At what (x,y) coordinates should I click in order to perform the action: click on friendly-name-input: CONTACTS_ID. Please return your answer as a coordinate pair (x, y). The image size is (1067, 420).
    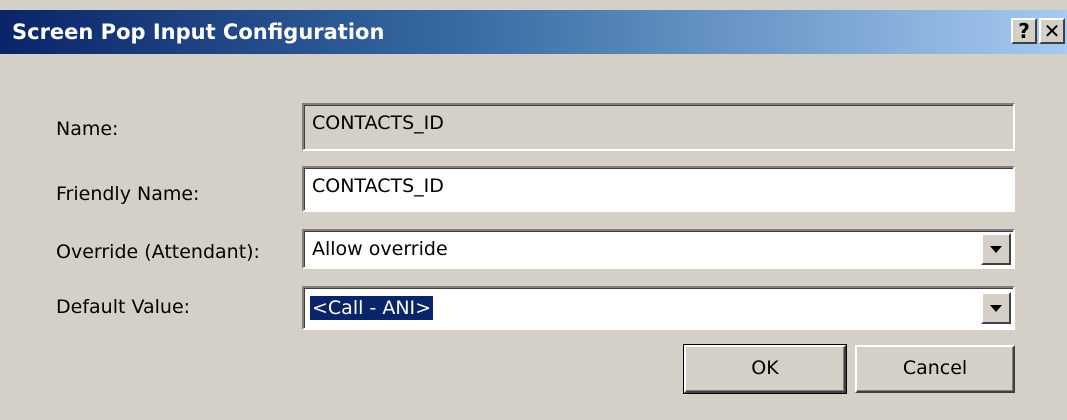
    Looking at the image, I should click on (658, 189).